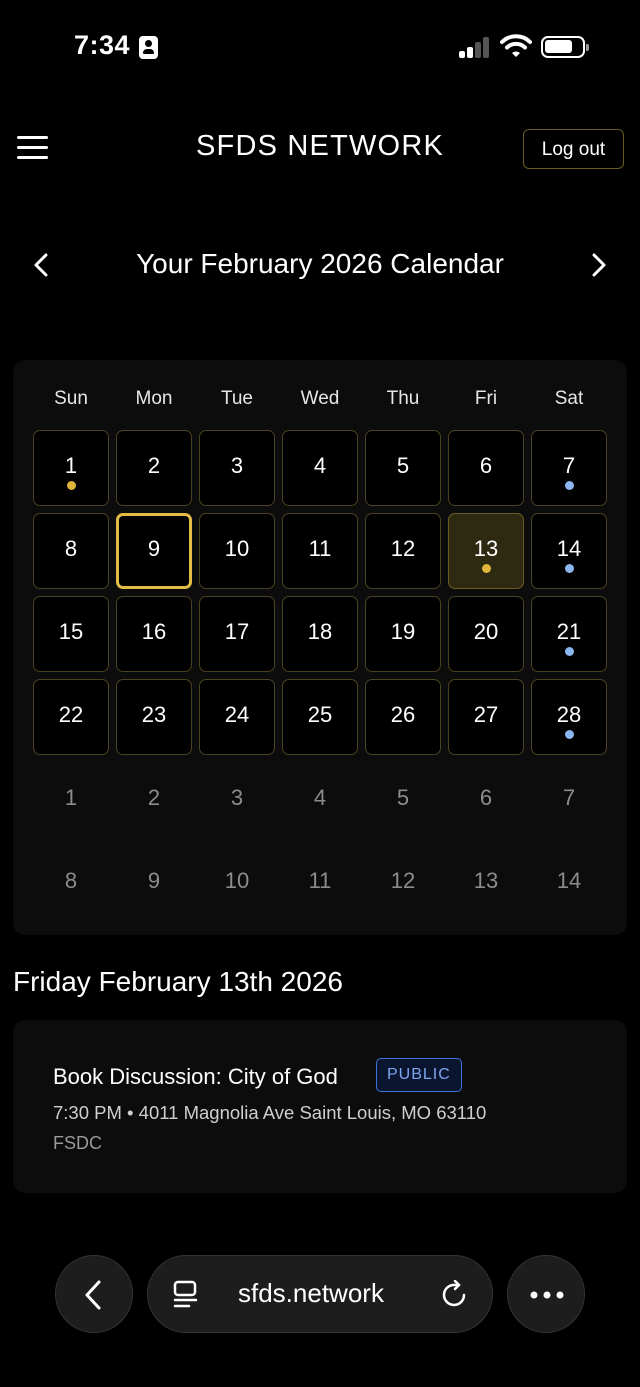 This screenshot has height=1387, width=640. Describe the element at coordinates (403, 883) in the screenshot. I see `calendar-day-next-month: 12` at that location.